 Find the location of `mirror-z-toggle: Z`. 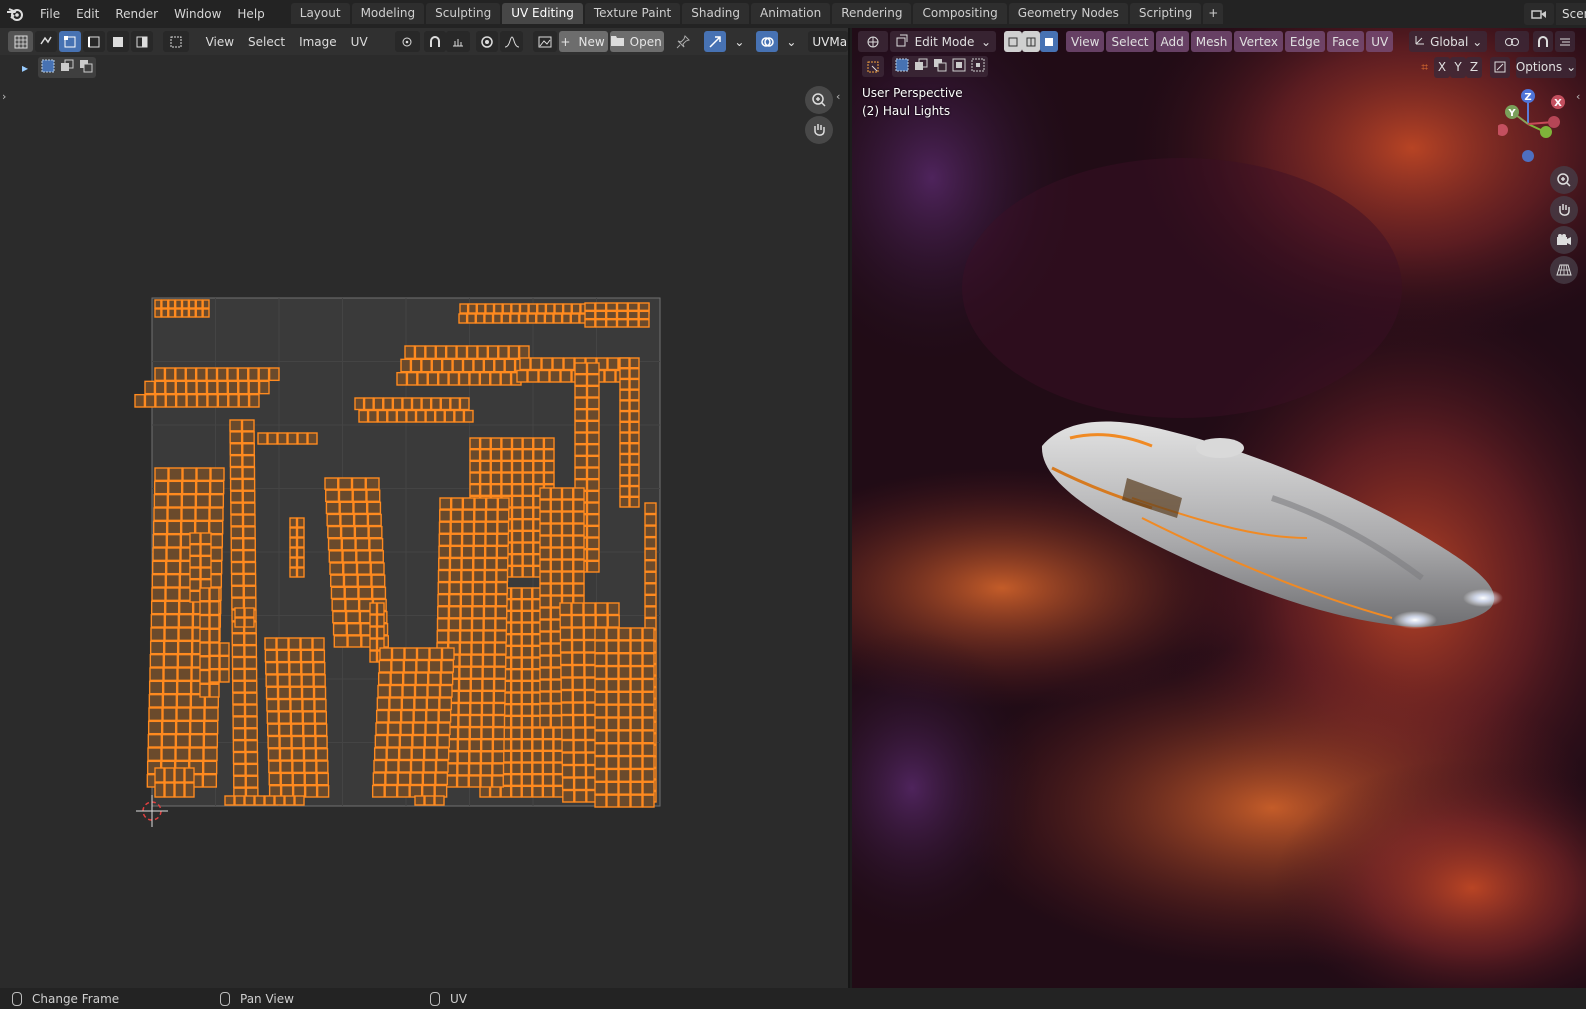

mirror-z-toggle: Z is located at coordinates (1474, 67).